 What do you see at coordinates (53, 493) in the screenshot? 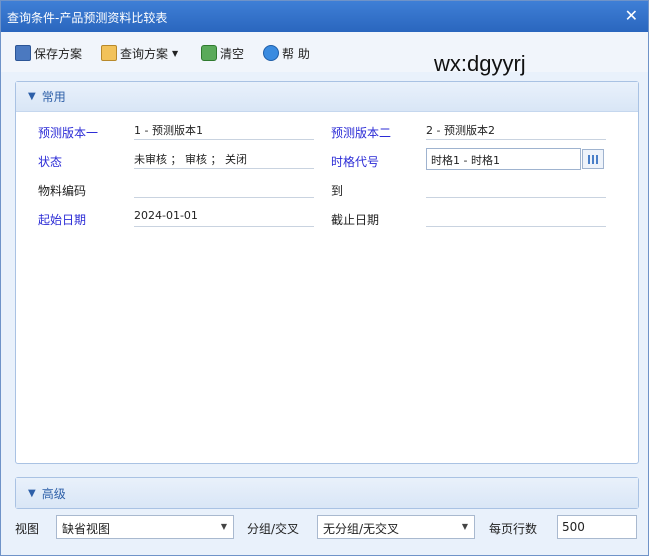
I see `advanced-panel-title: 高级` at bounding box center [53, 493].